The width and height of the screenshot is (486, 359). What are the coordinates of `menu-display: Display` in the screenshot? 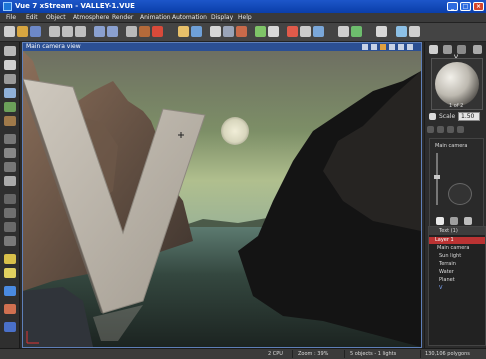 It's located at (222, 17).